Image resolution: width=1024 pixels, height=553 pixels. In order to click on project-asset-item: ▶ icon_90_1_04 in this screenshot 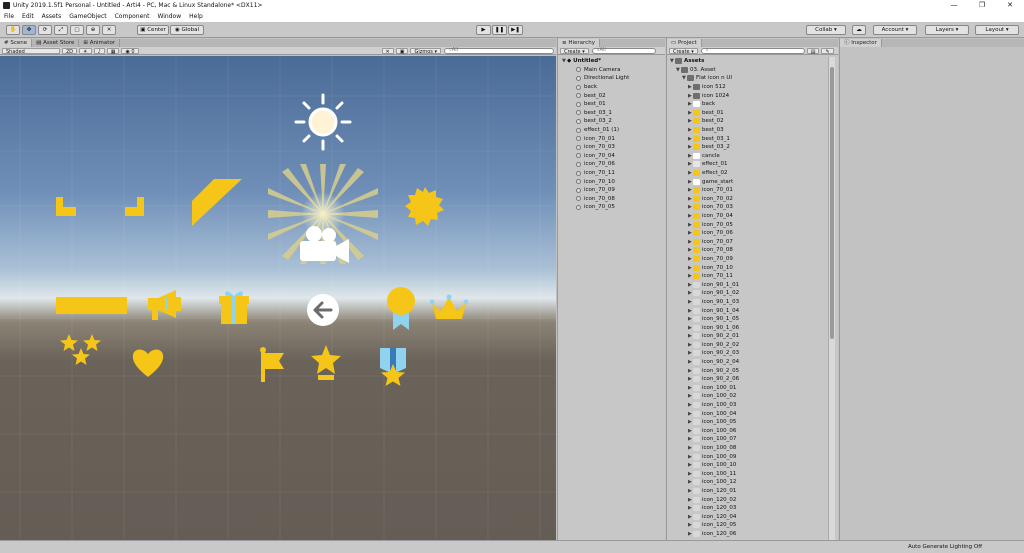, I will do `click(749, 310)`.